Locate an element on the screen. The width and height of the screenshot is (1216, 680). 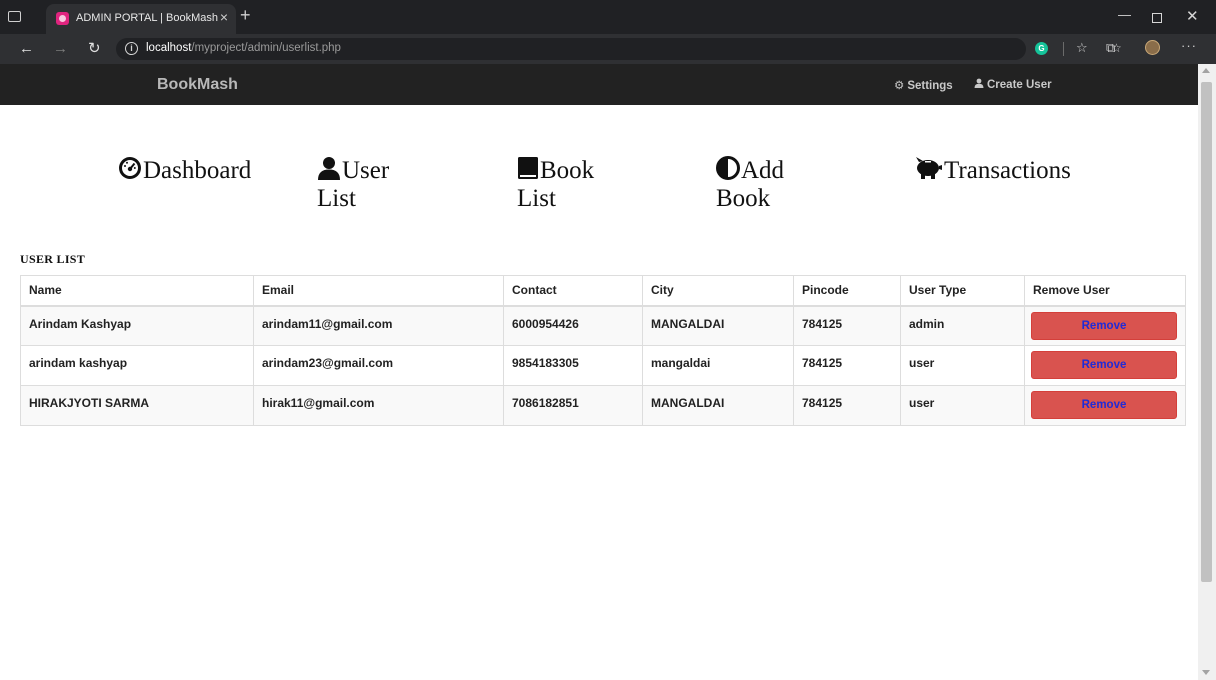
menu-dashboard-label: Dashboard is located at coordinates (197, 170).